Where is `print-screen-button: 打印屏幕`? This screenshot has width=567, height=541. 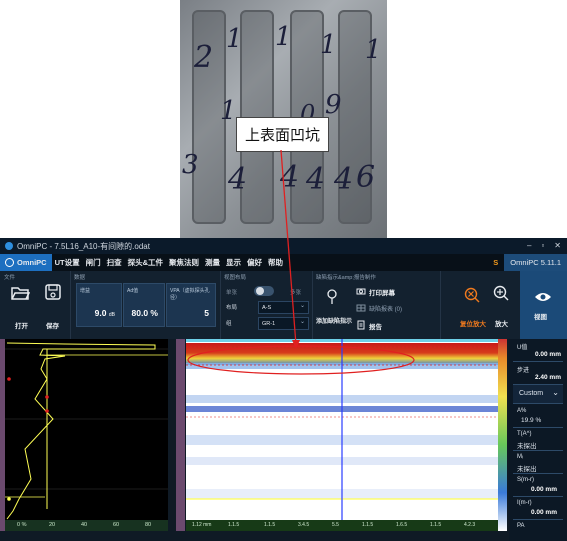
print-screen-button: 打印屏幕 is located at coordinates (382, 292).